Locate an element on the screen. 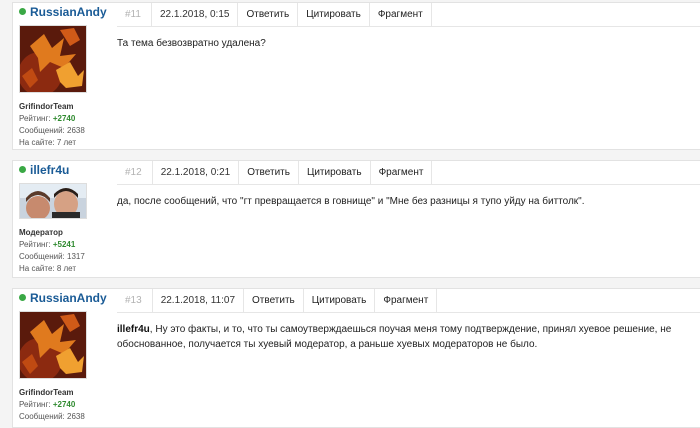 This screenshot has height=428, width=700. person-photo-avatar-icon is located at coordinates (53, 201).